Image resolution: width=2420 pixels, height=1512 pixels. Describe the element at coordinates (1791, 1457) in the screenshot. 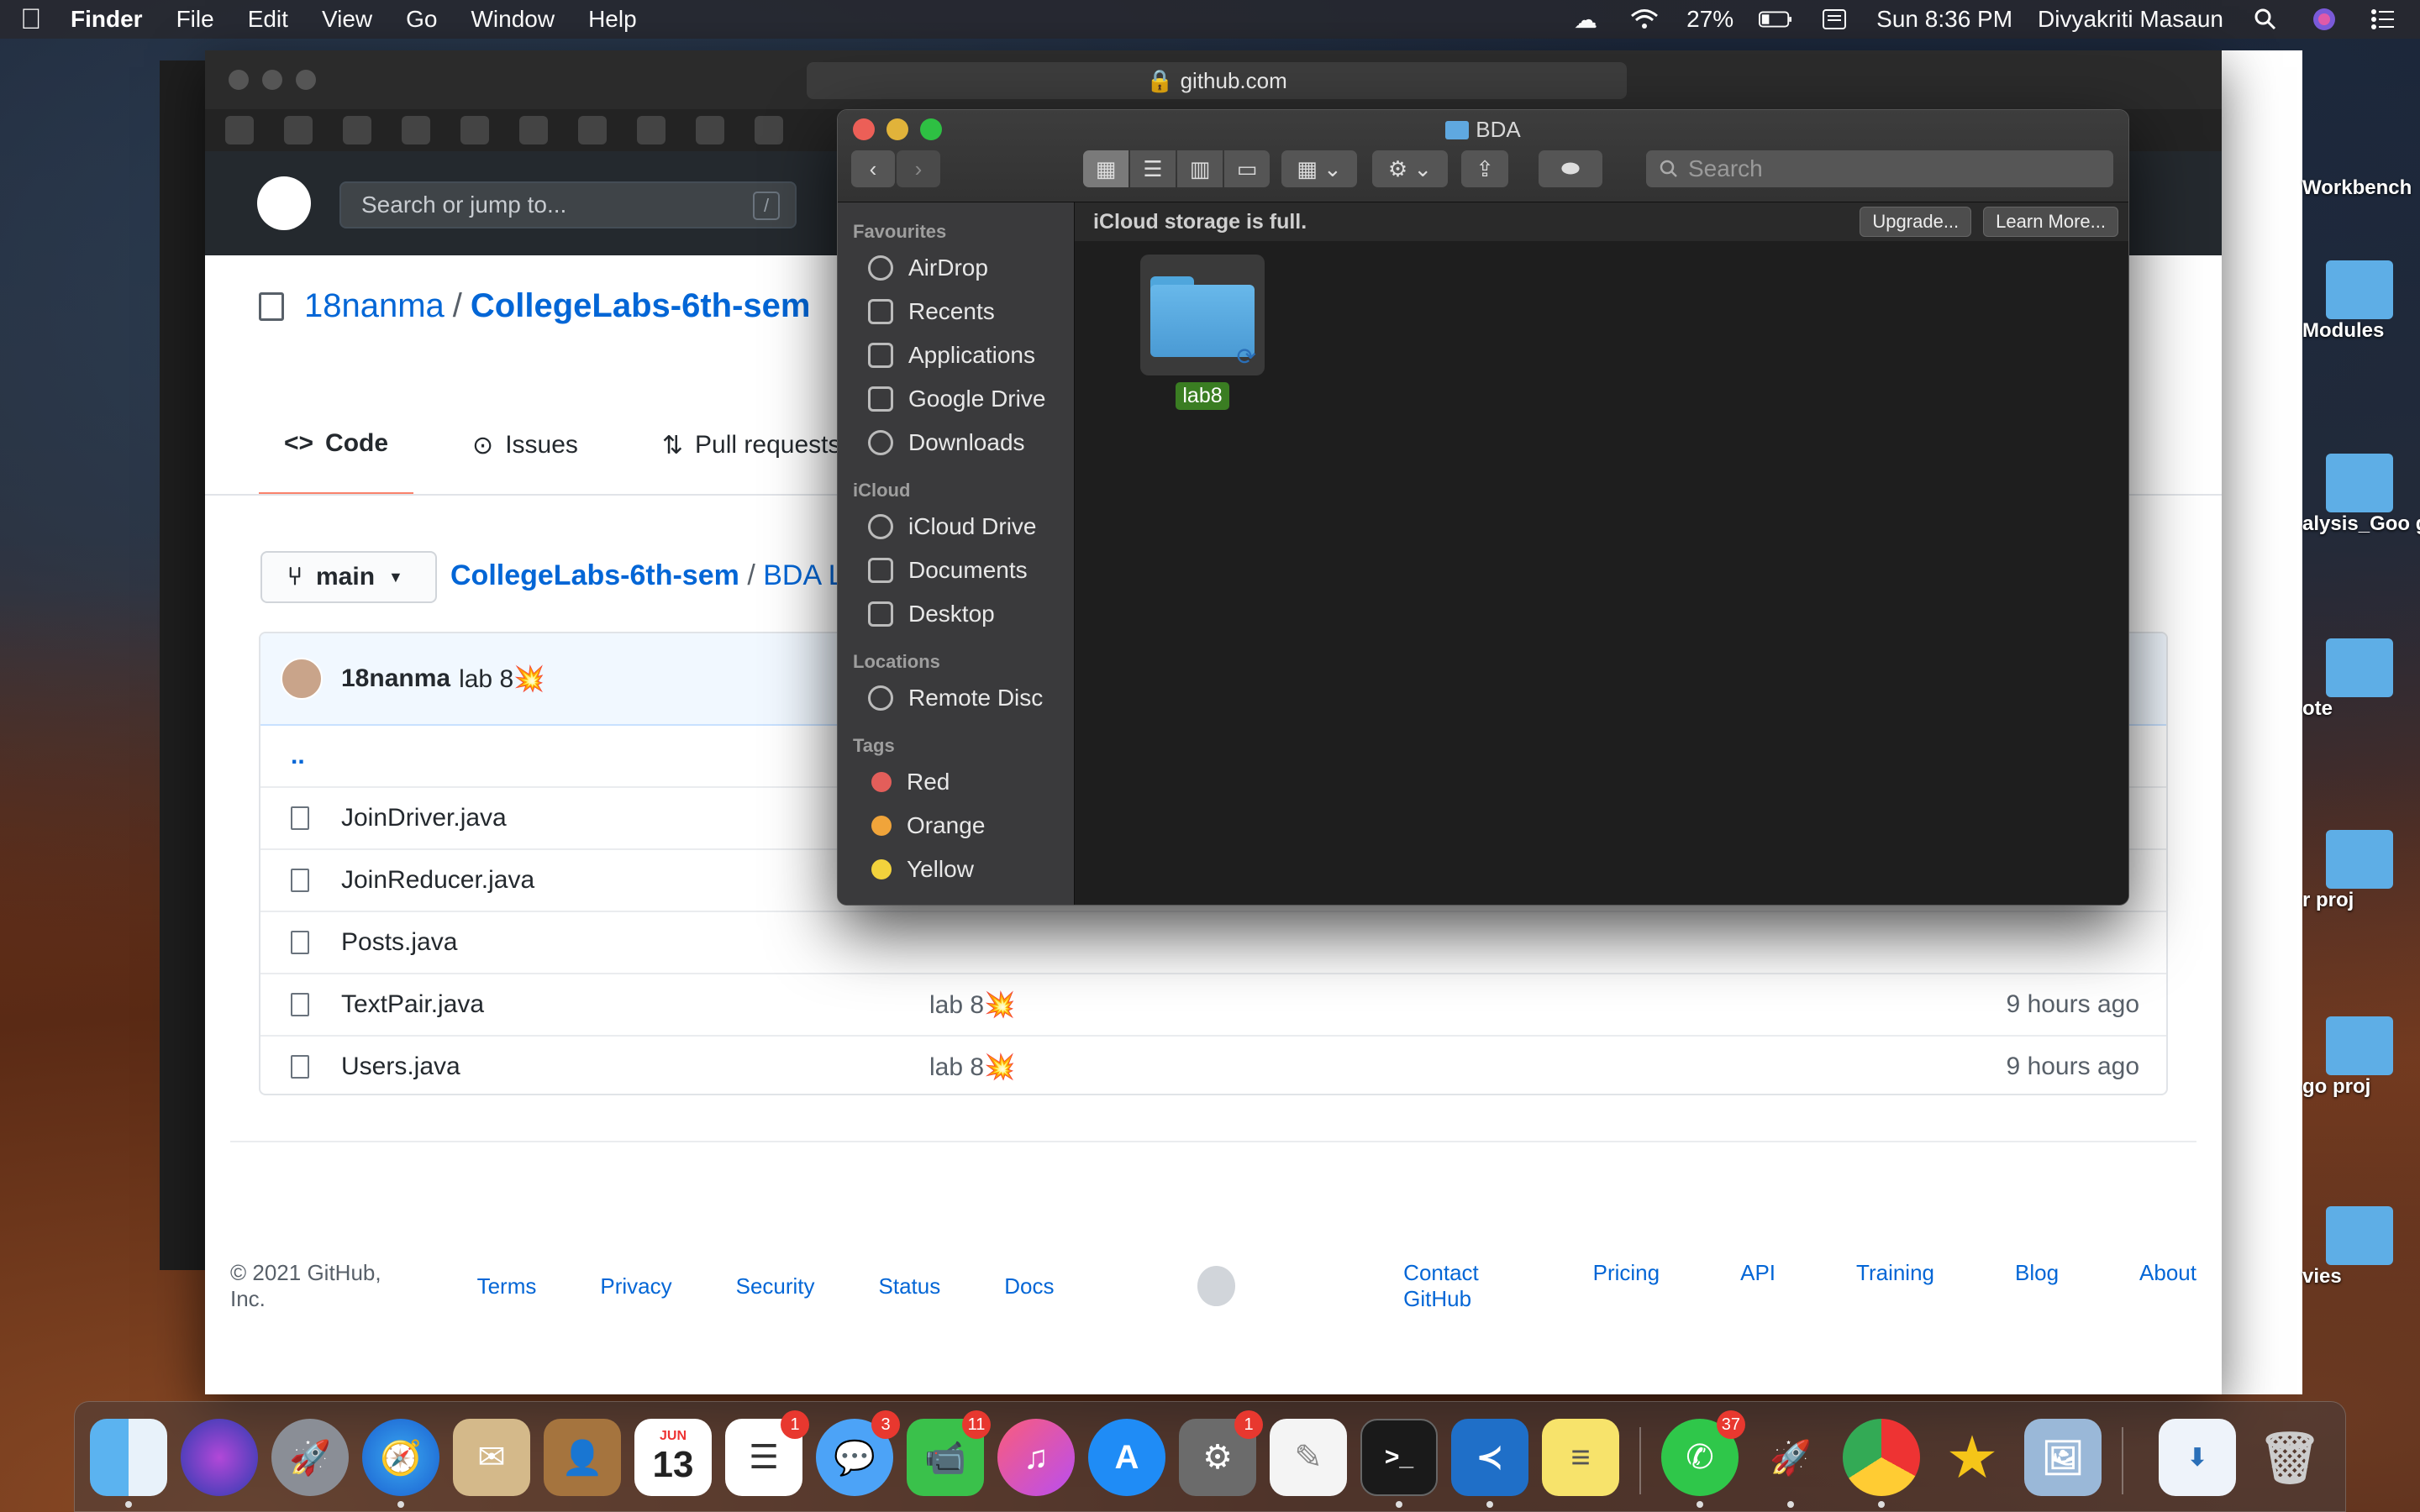

I see `rocket-app-icon: 🚀` at that location.